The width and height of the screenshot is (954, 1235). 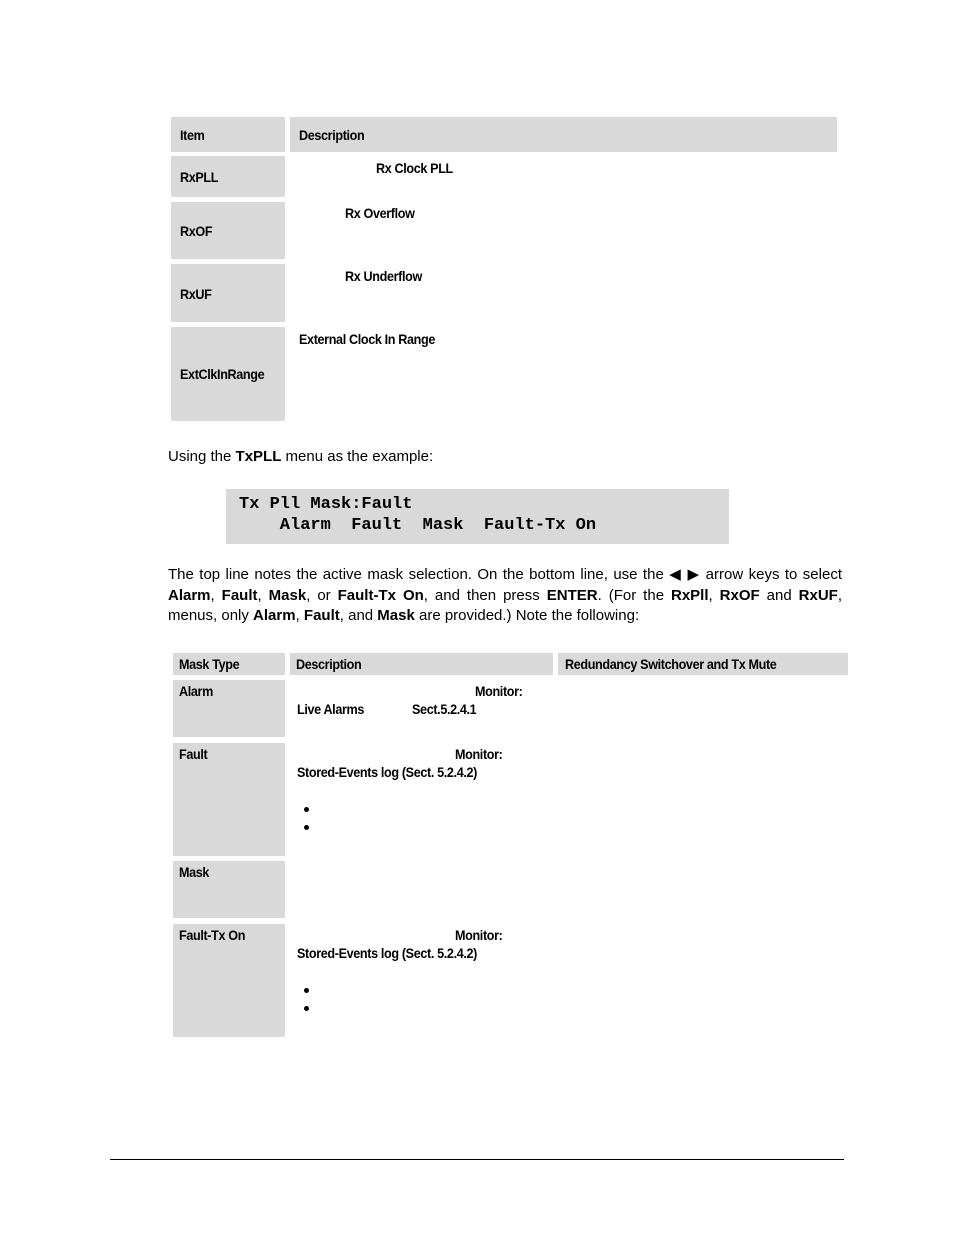 I want to click on right-arrow-icon: ▶, so click(x=694, y=574).